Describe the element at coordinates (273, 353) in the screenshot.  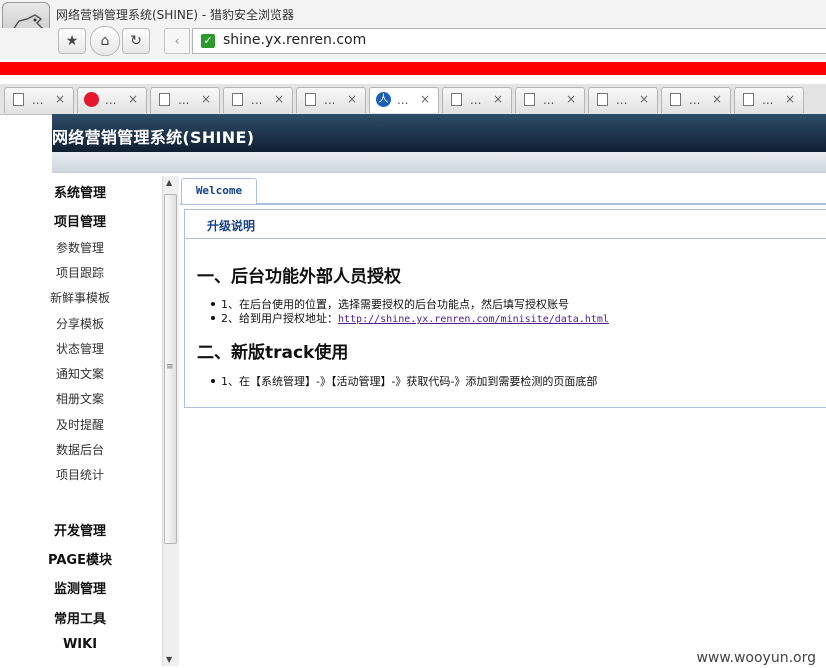
I see `section-heading: 二、新版track使用` at that location.